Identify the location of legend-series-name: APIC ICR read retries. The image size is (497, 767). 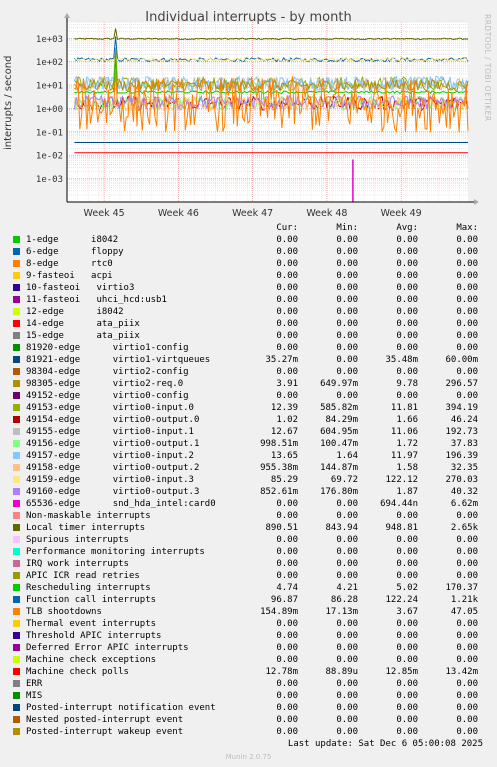
(83, 576).